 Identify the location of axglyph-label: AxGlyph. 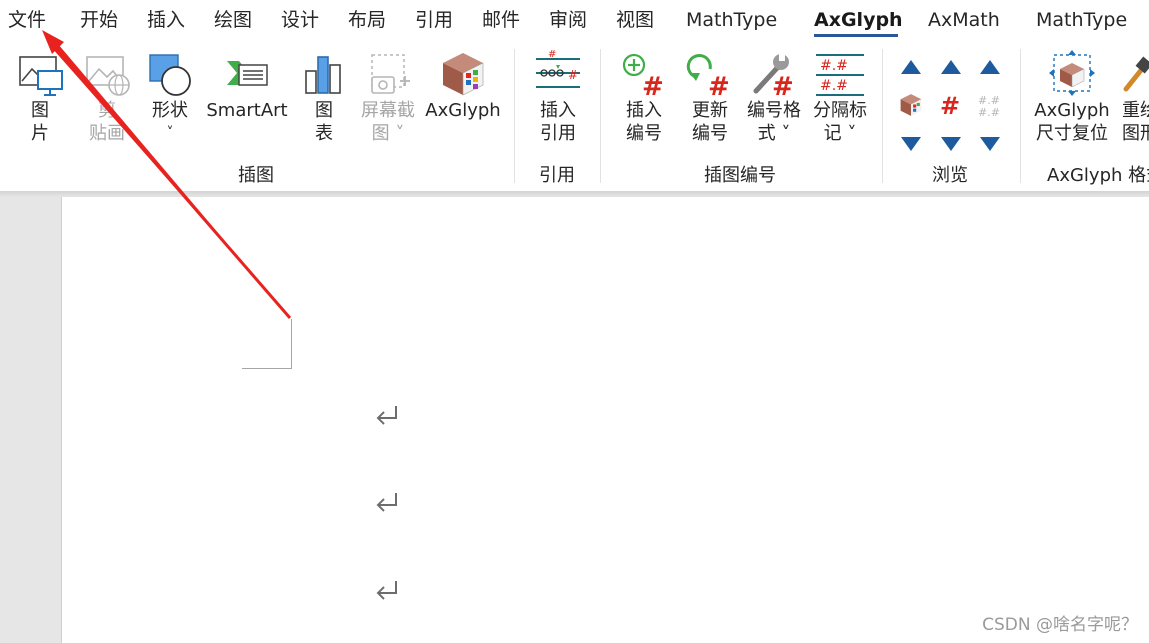
(463, 110).